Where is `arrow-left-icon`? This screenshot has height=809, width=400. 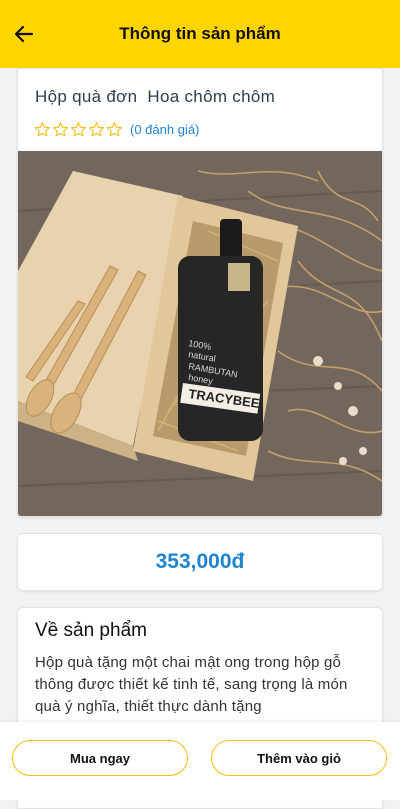
arrow-left-icon is located at coordinates (24, 34).